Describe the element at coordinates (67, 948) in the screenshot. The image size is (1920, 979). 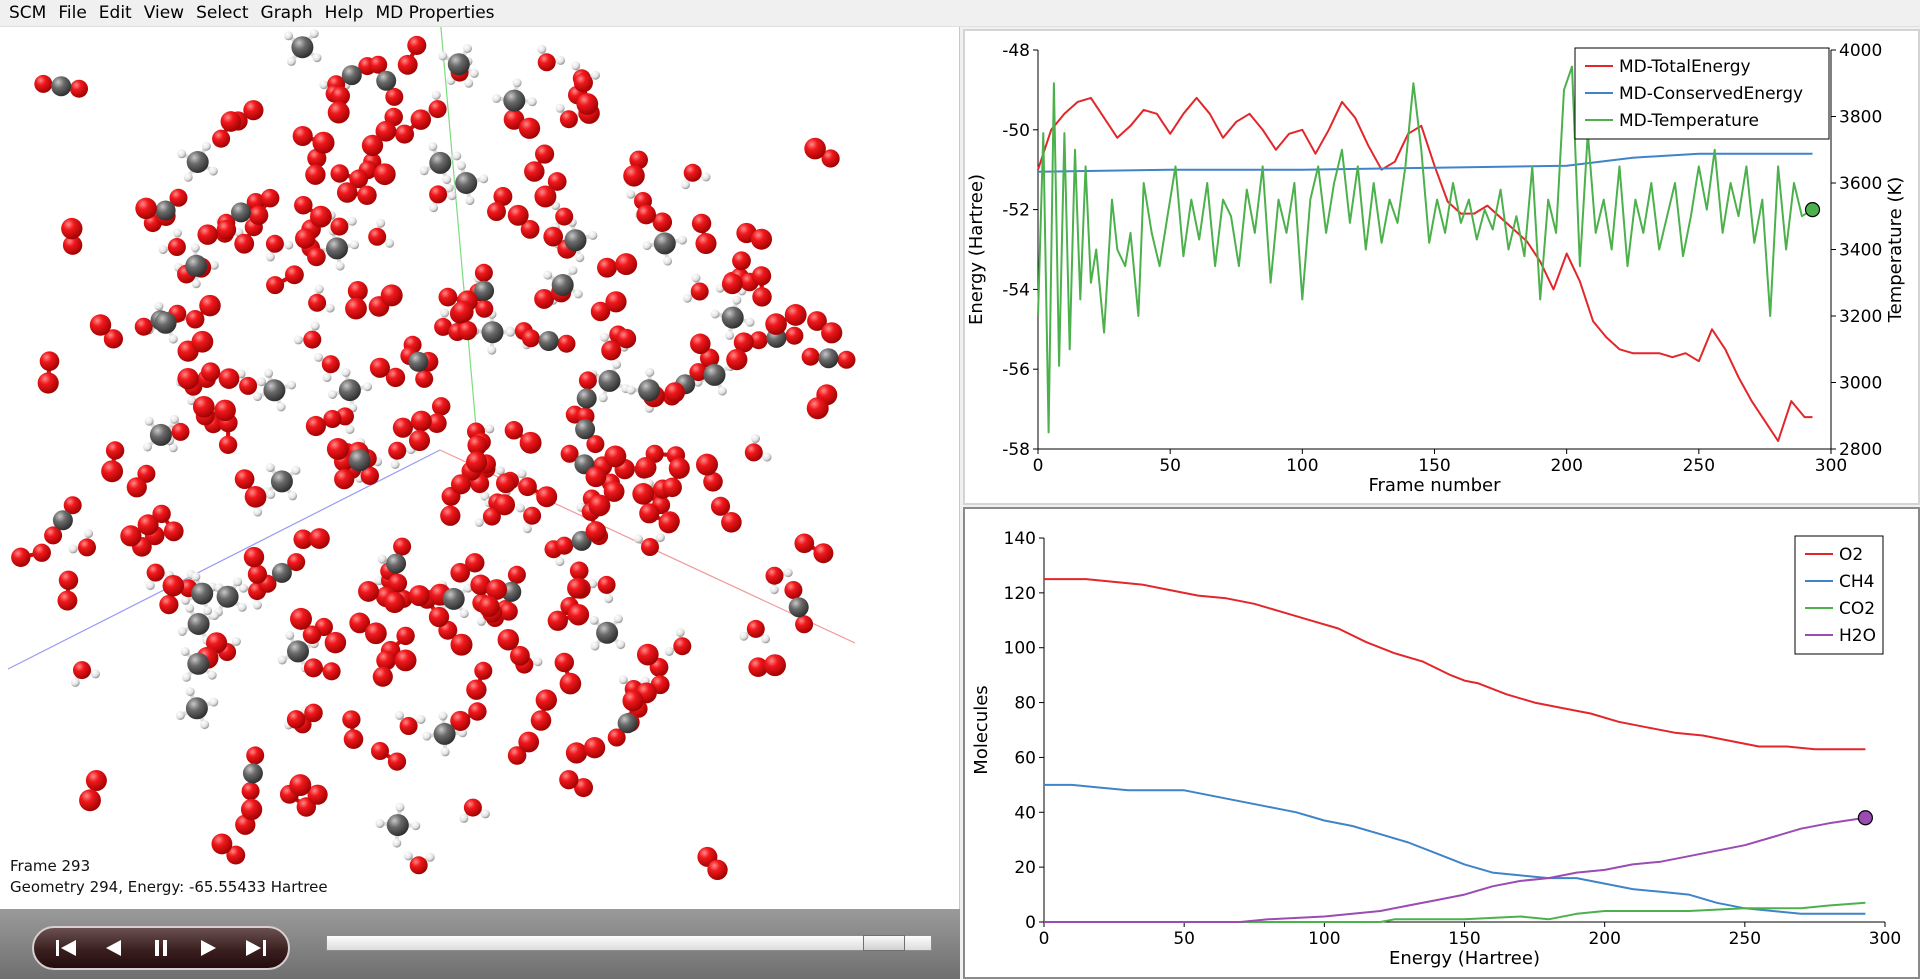
I see `first-frame-button` at that location.